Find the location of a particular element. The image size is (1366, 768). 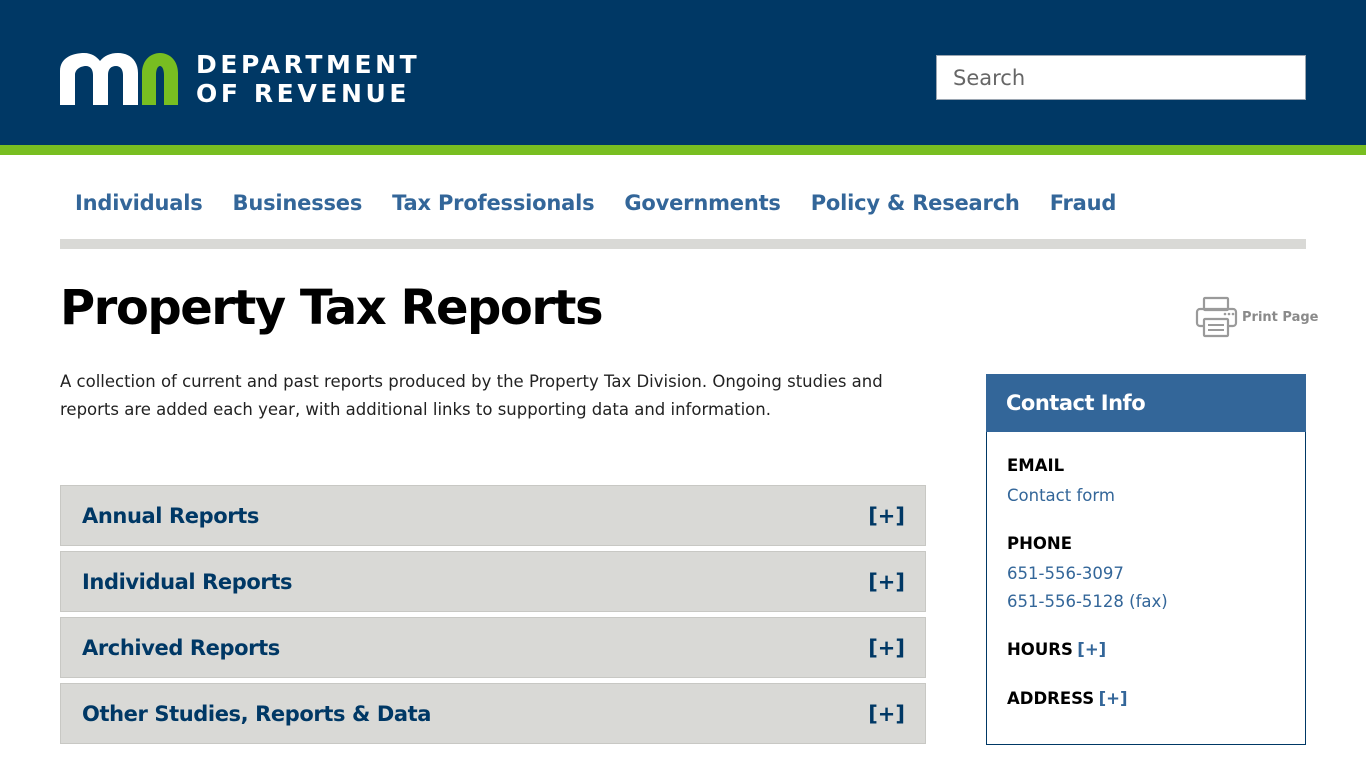

contact-form-link: Contact form is located at coordinates (1146, 496).